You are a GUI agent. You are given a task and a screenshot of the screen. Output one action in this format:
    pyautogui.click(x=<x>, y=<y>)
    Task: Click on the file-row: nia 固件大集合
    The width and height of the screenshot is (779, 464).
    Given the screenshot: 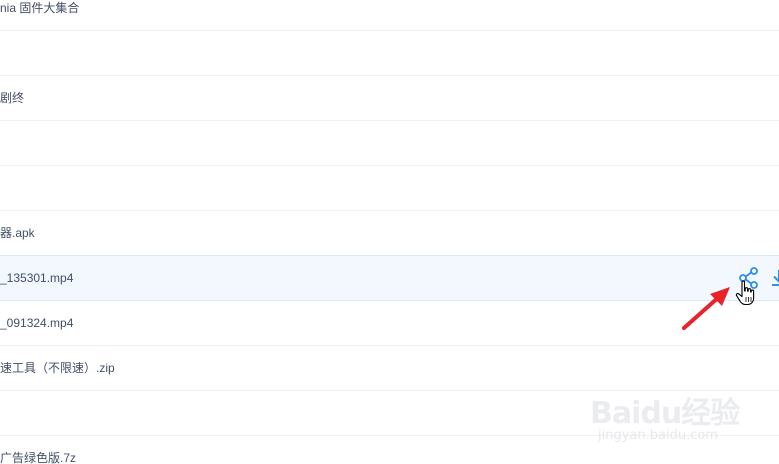 What is the action you would take?
    pyautogui.click(x=389, y=15)
    